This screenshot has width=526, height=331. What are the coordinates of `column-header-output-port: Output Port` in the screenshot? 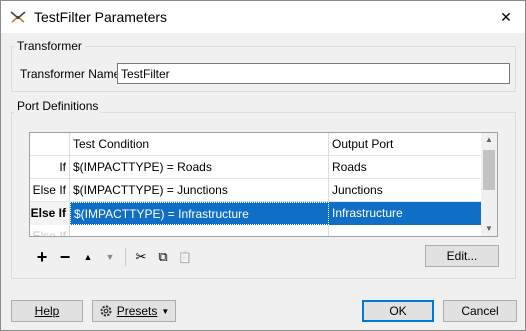 It's located at (405, 144).